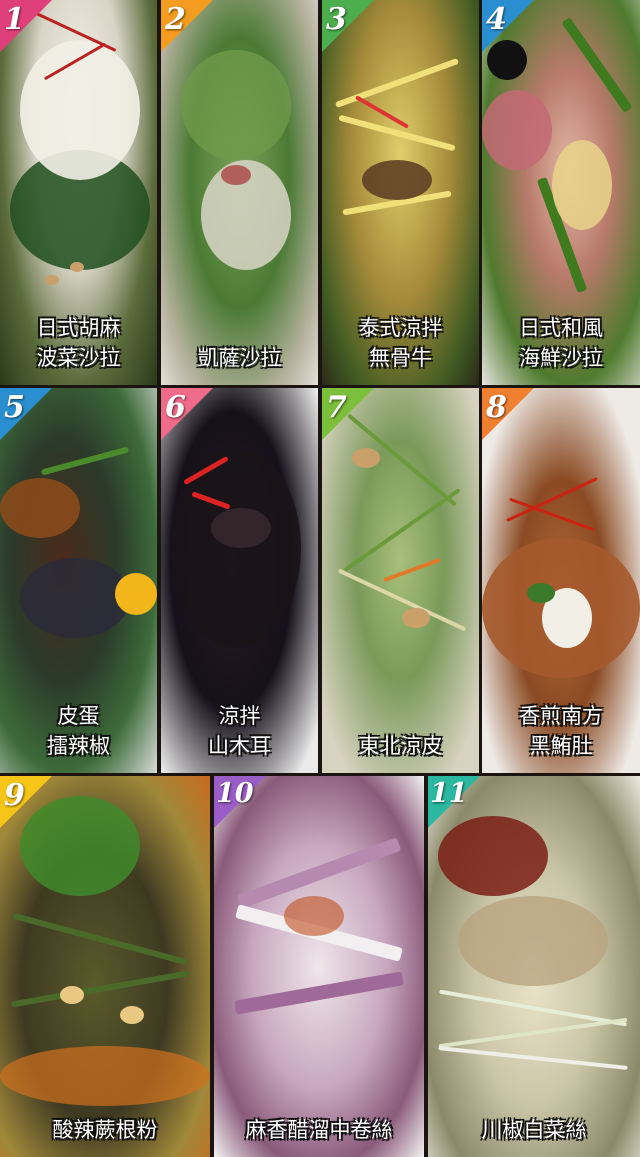 This screenshot has height=1157, width=640. I want to click on dish-number-1: 1, so click(14, 19).